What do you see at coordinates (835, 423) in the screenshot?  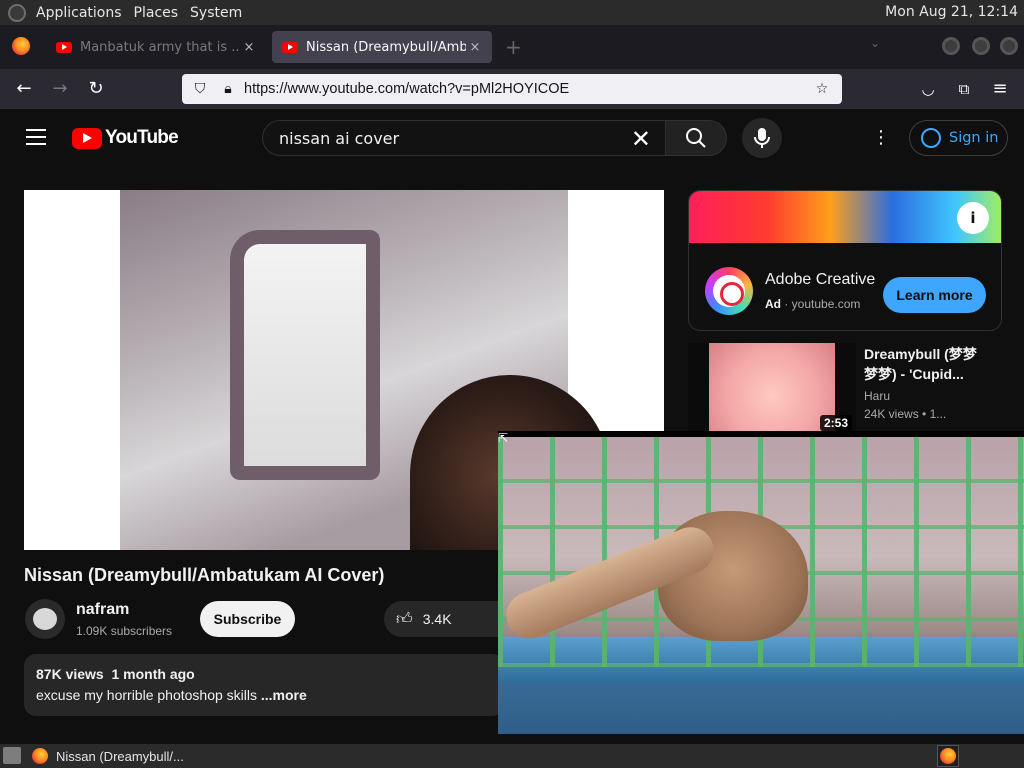 I see `video-duration: 2:53` at bounding box center [835, 423].